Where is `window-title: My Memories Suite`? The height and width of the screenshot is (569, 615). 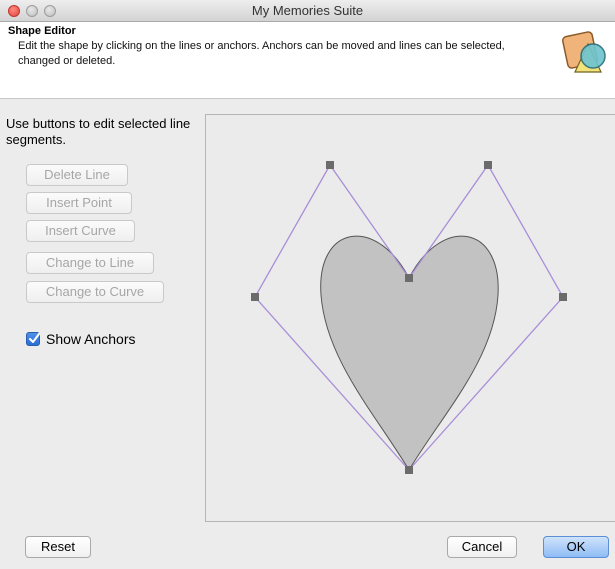
window-title: My Memories Suite is located at coordinates (307, 10).